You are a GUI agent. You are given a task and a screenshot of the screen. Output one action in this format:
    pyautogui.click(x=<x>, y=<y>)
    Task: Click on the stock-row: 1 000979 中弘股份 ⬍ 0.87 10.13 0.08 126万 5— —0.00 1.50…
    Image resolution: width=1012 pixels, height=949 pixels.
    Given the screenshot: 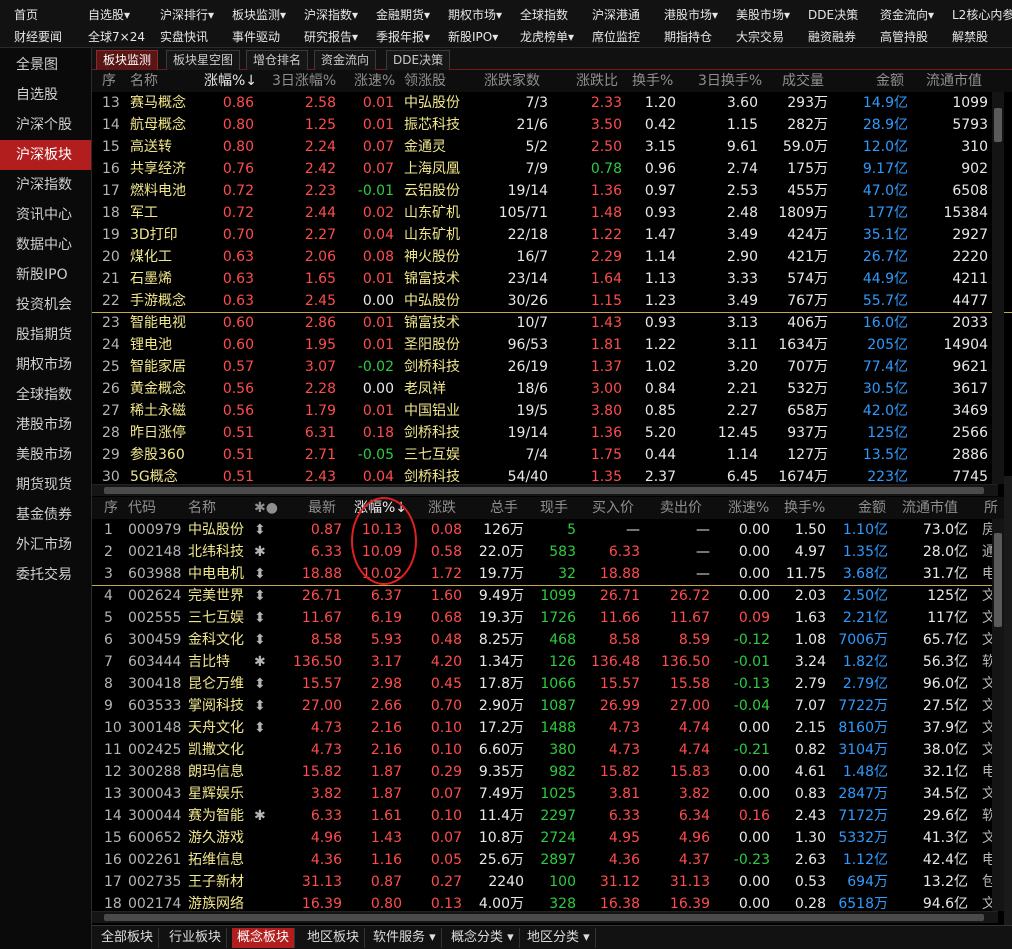 What is the action you would take?
    pyautogui.click(x=552, y=530)
    